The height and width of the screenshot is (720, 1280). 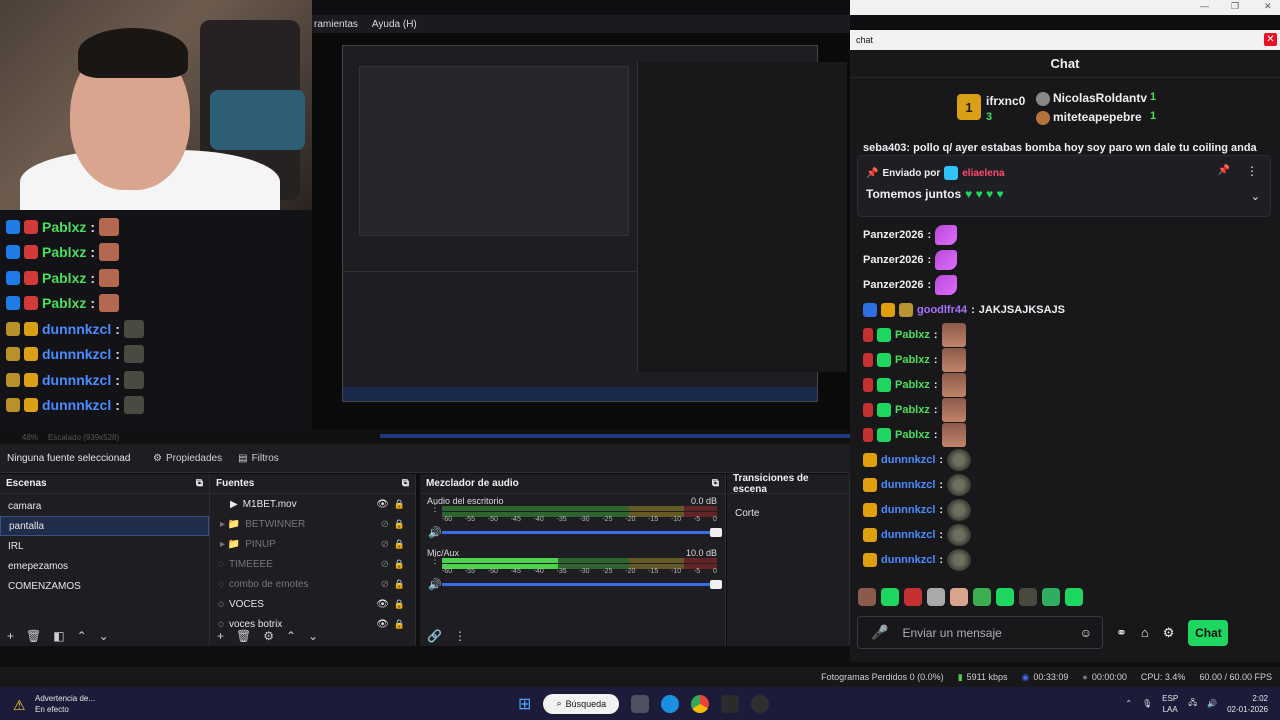 I want to click on leader-1-name: ifrxnc0, so click(x=1005, y=101).